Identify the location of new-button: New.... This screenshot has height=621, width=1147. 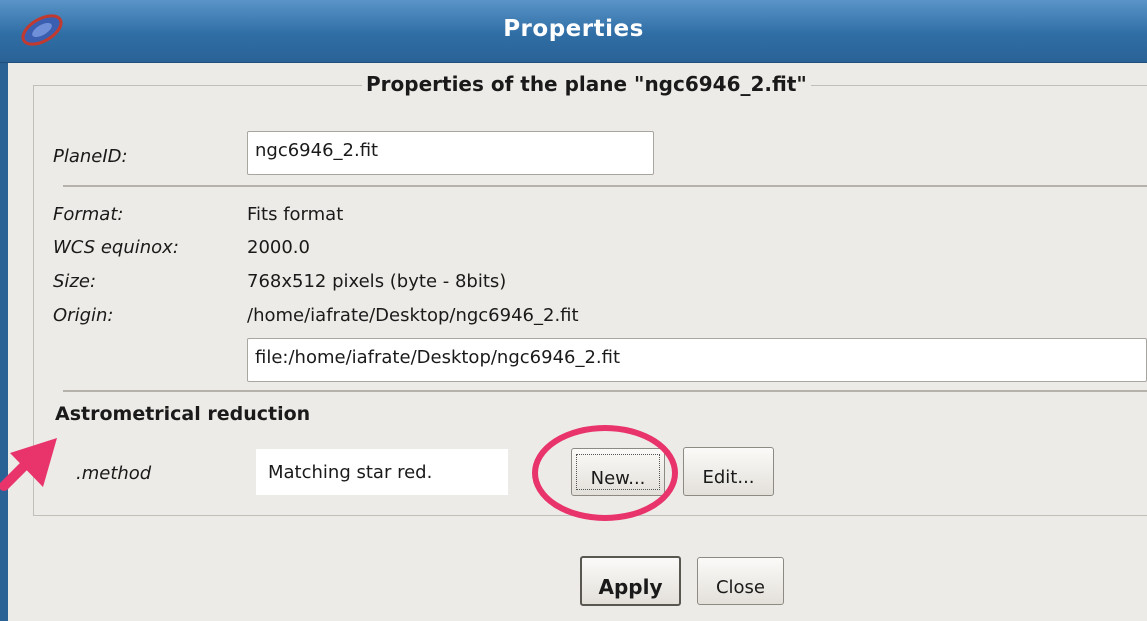
(618, 472).